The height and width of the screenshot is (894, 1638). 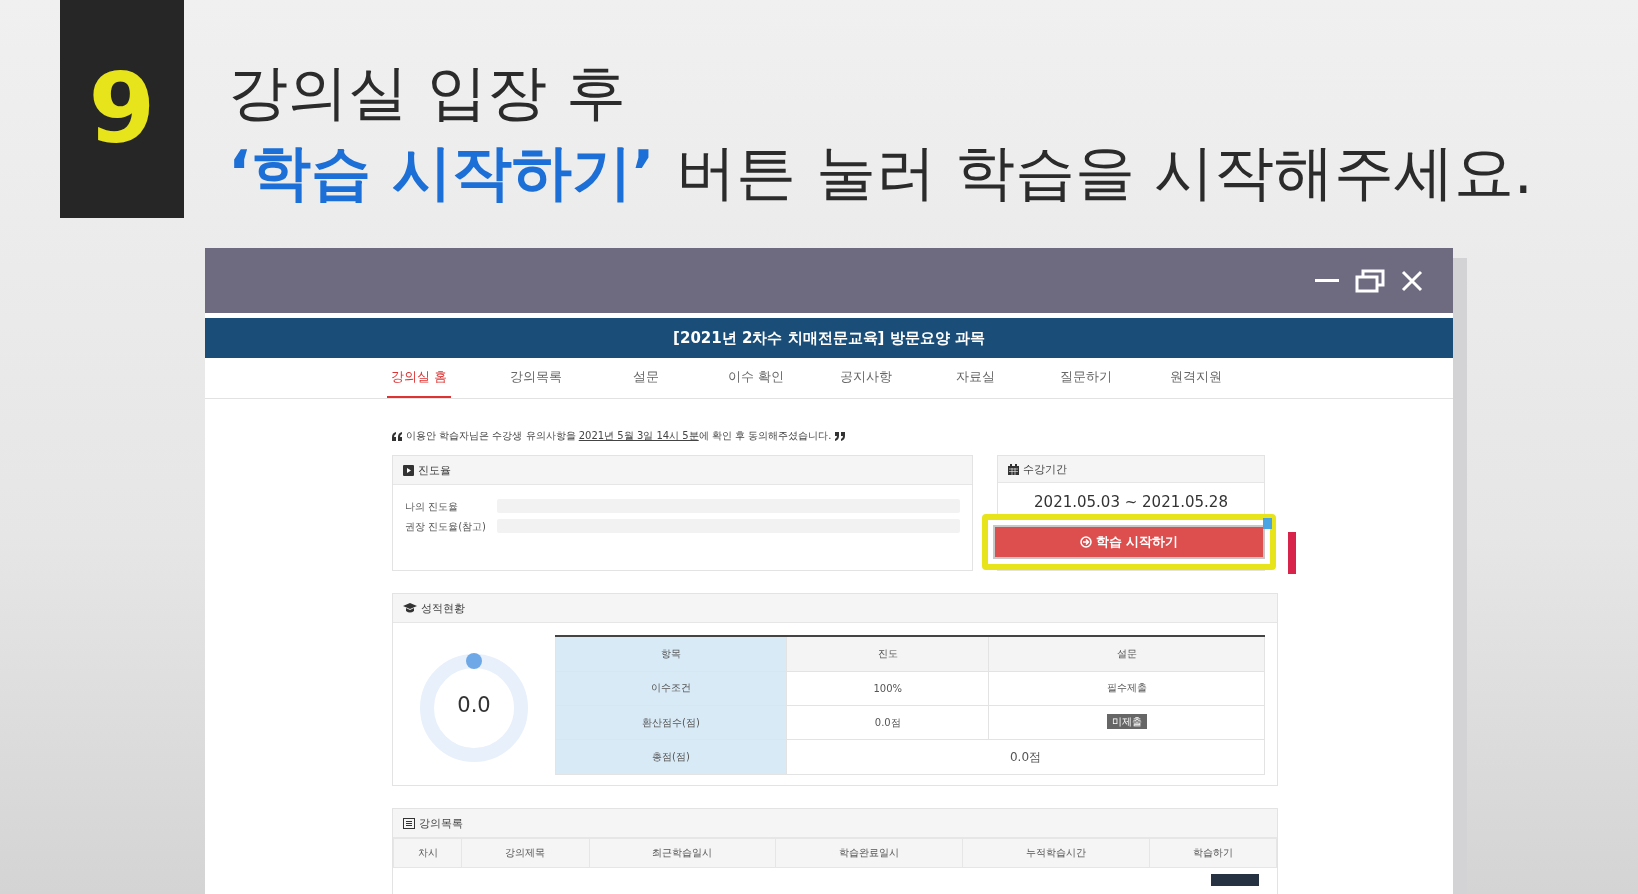 I want to click on nav-tab: 강의실 홈, so click(x=419, y=378).